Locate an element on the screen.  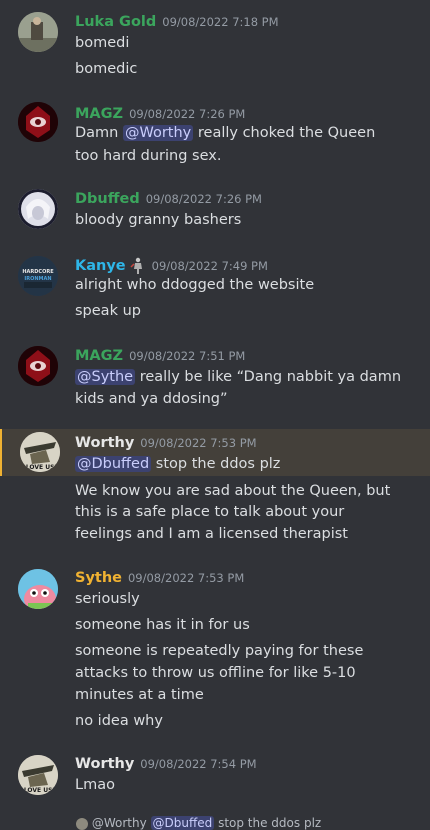
message-text: this is a safe place to talk about your is located at coordinates (210, 512).